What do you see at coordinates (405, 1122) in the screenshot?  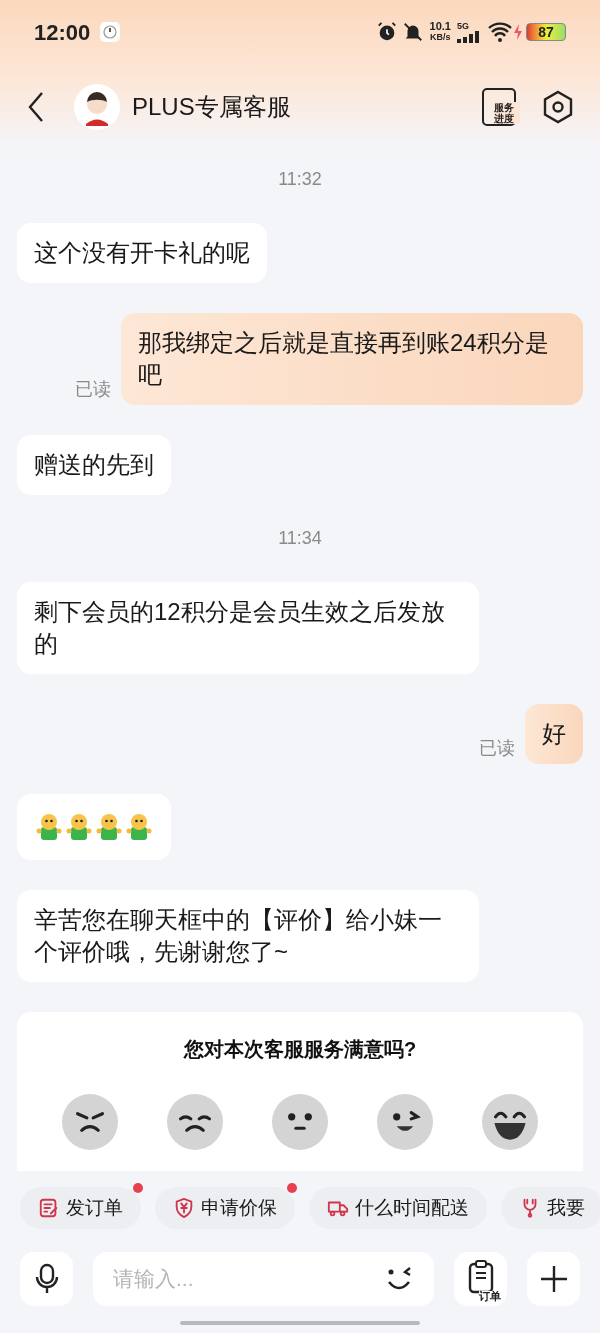 I see `wink-face-icon` at bounding box center [405, 1122].